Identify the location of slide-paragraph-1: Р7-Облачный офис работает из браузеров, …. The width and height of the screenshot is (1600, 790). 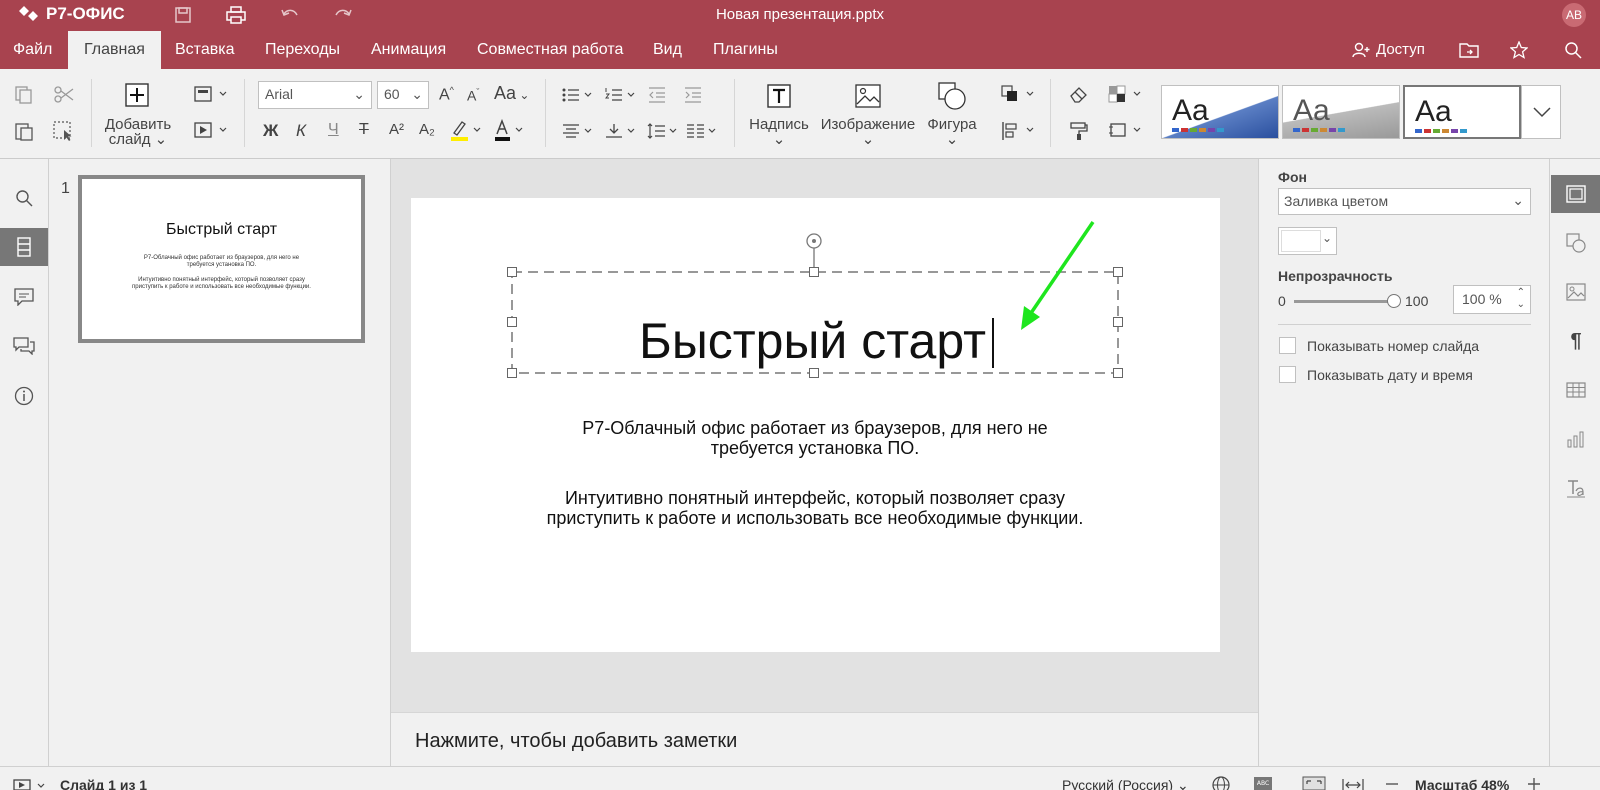
(815, 438).